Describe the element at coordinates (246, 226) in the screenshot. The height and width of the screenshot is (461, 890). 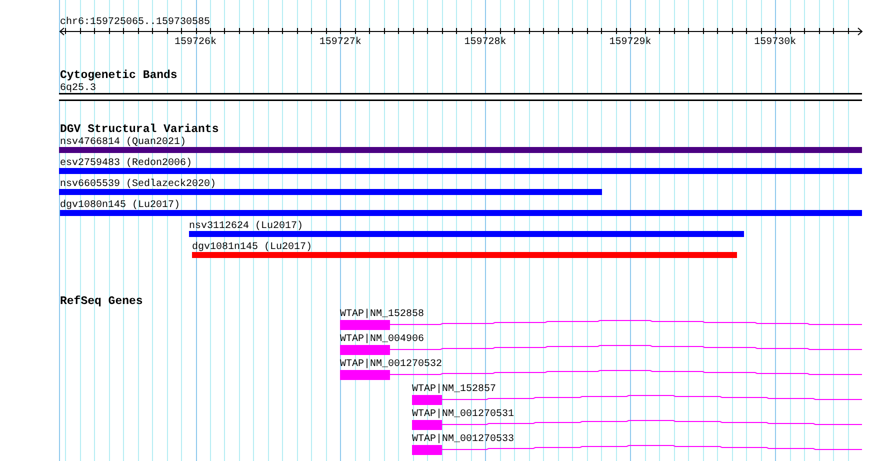
I see `variant-label: nsv3112624 (Lu2017)` at that location.